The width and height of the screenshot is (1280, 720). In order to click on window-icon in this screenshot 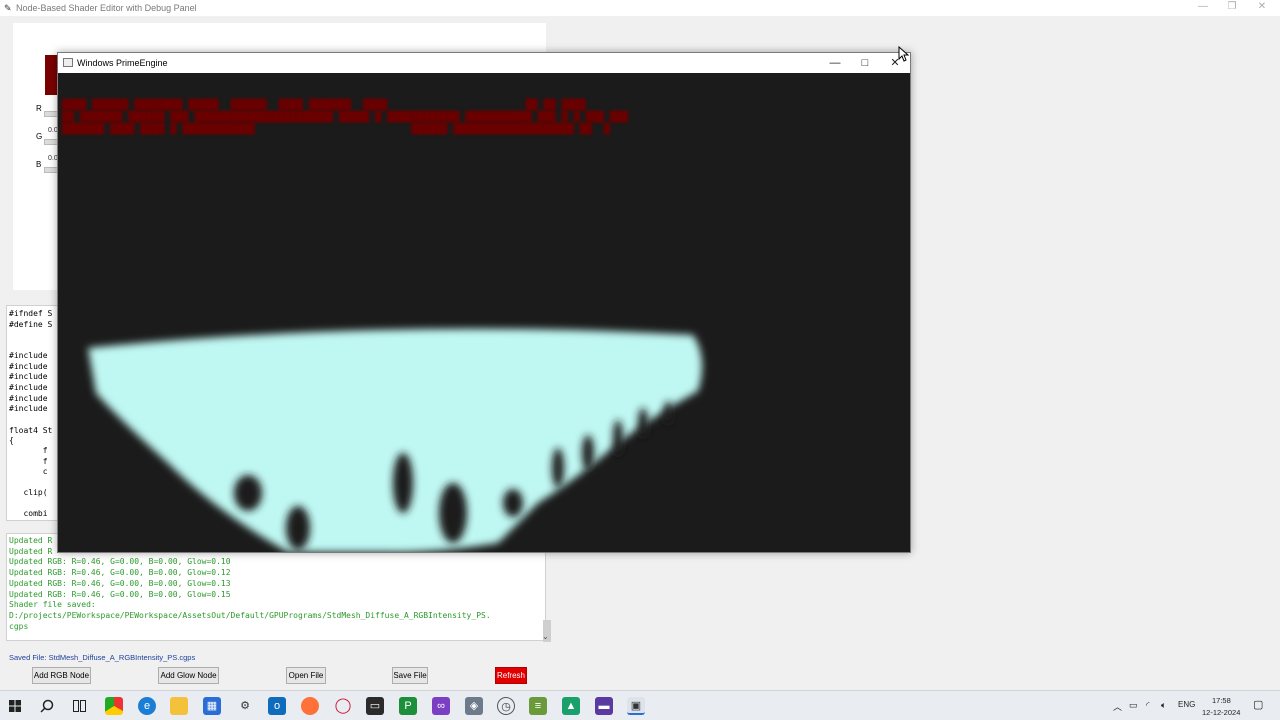, I will do `click(68, 62)`.